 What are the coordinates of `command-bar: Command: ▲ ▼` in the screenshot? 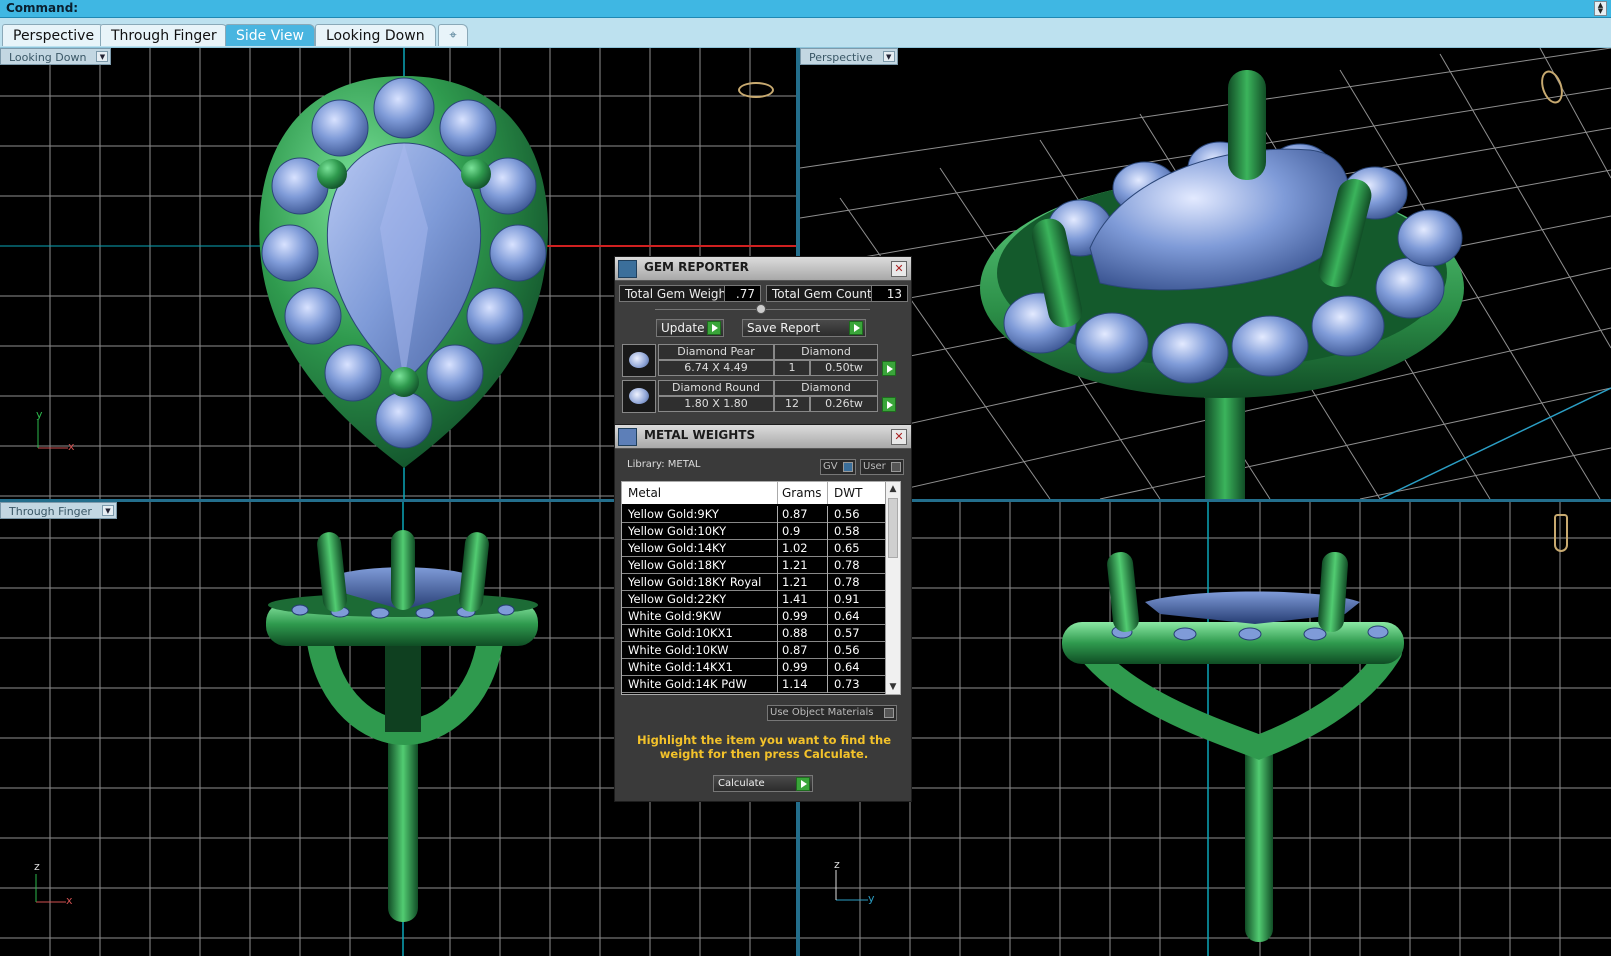 It's located at (805, 9).